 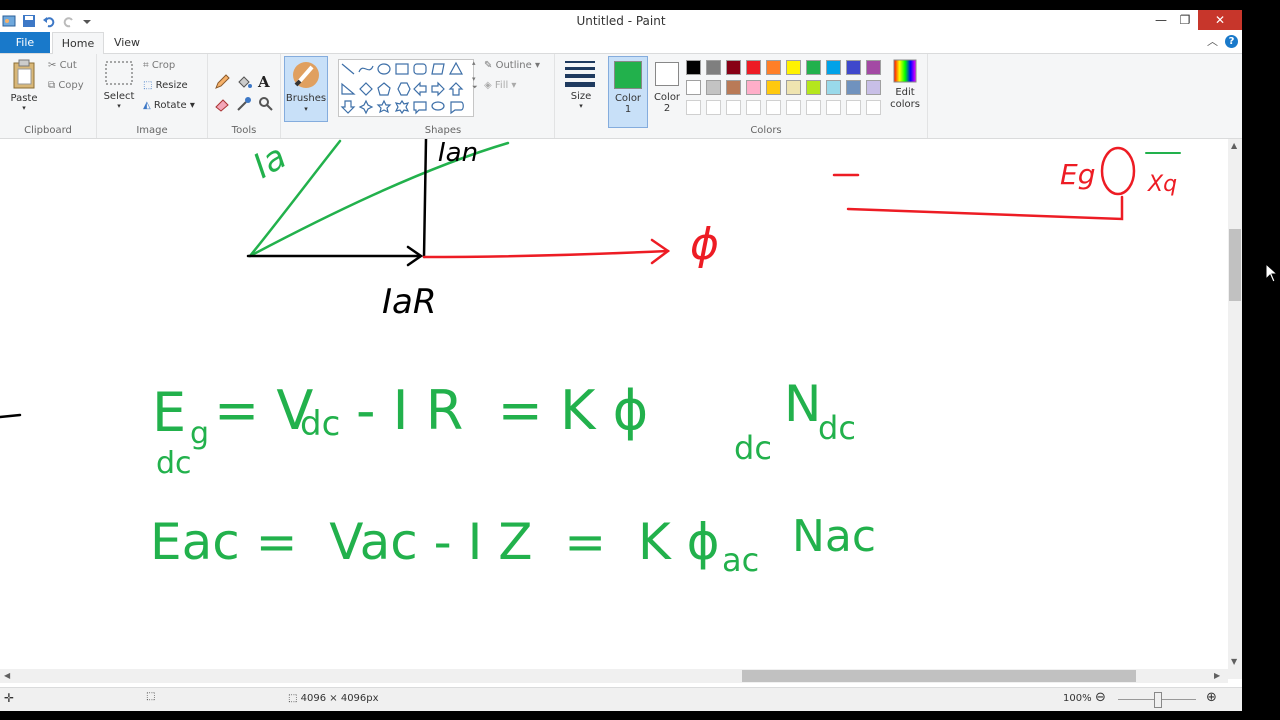 What do you see at coordinates (740, 560) in the screenshot?
I see `eq2-phi-sub: ac` at bounding box center [740, 560].